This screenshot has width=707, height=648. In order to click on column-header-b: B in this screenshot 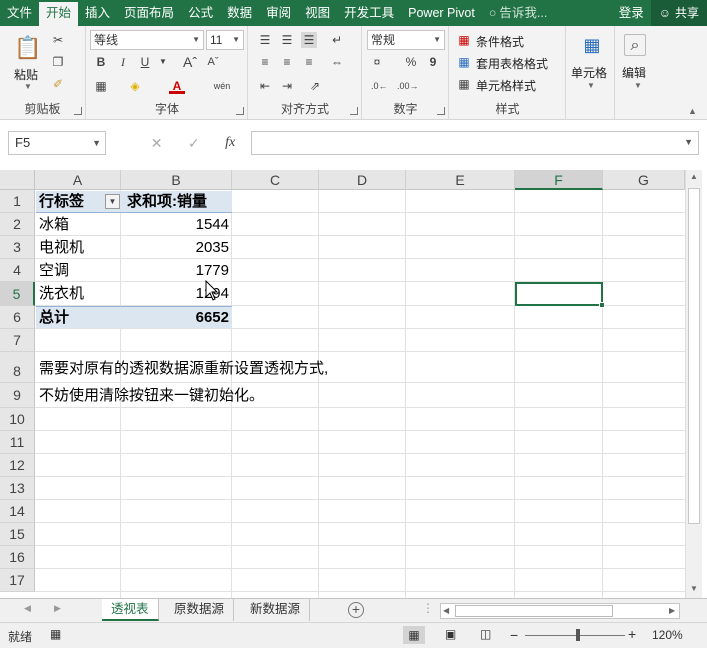, I will do `click(176, 180)`.